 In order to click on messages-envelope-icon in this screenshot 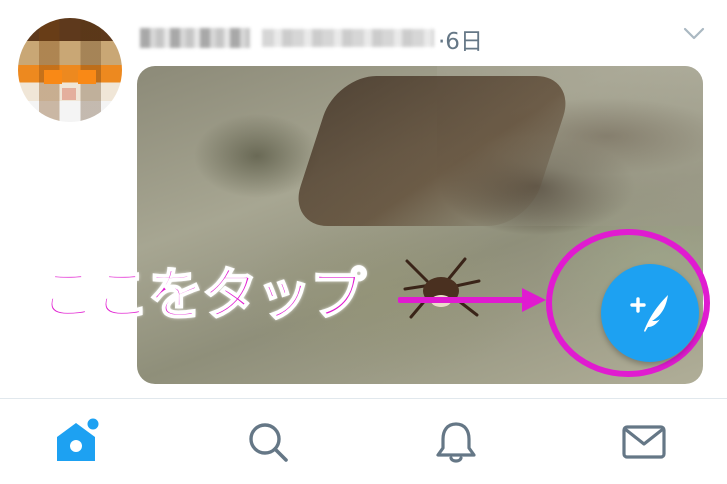, I will do `click(644, 441)`.